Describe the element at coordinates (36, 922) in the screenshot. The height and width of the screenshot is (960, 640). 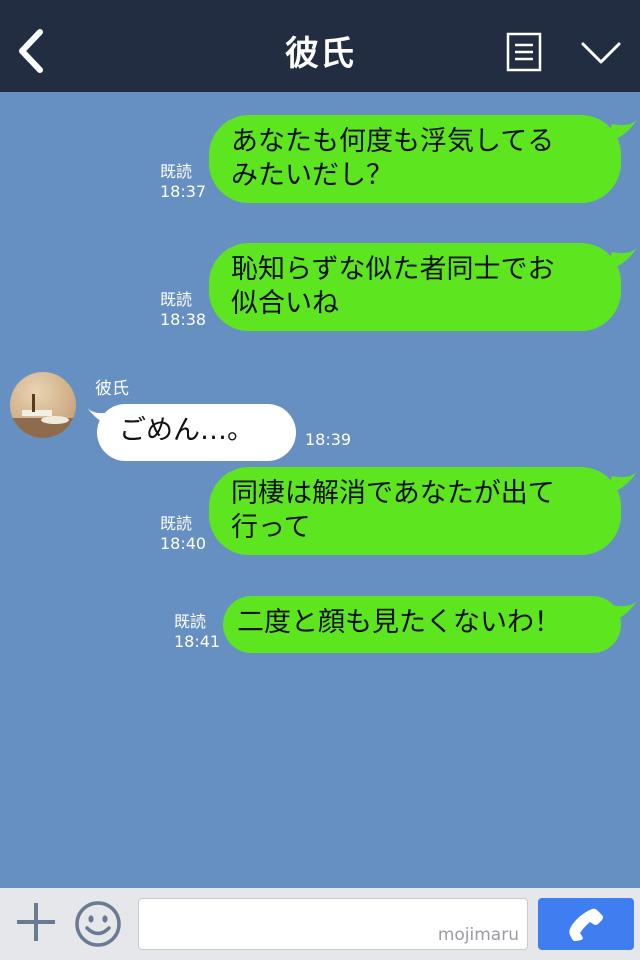
I see `plus-icon` at that location.